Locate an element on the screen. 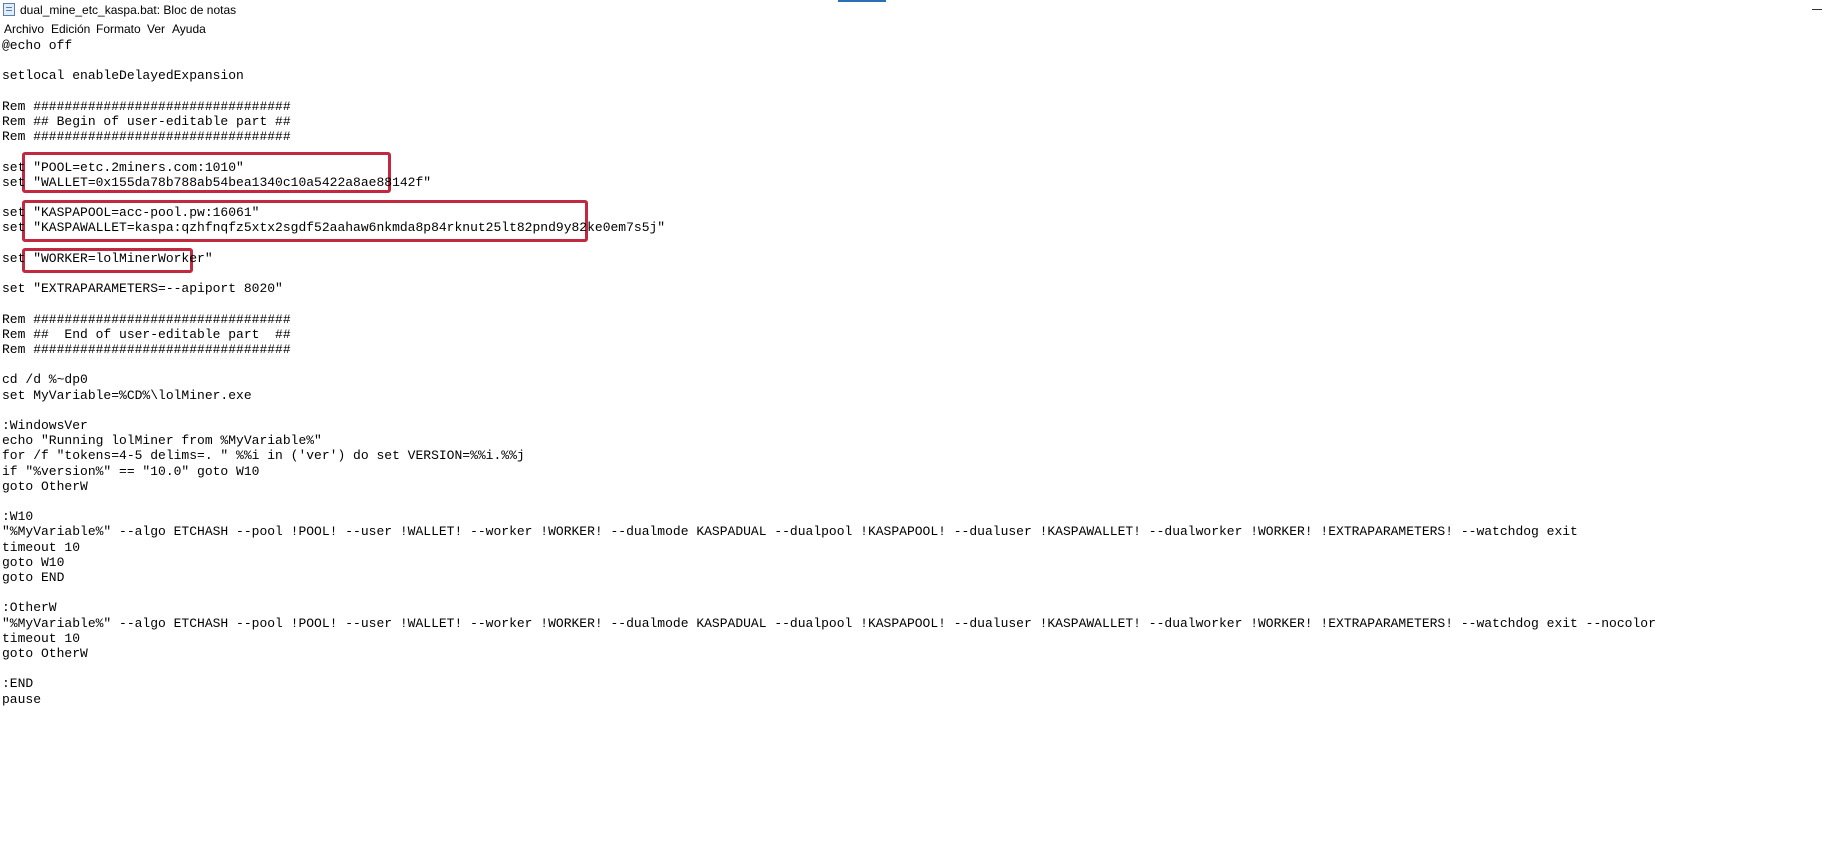  title-bar: dual_mine_etc_kaspa.bat: Bloc de notas is located at coordinates (920, 10).